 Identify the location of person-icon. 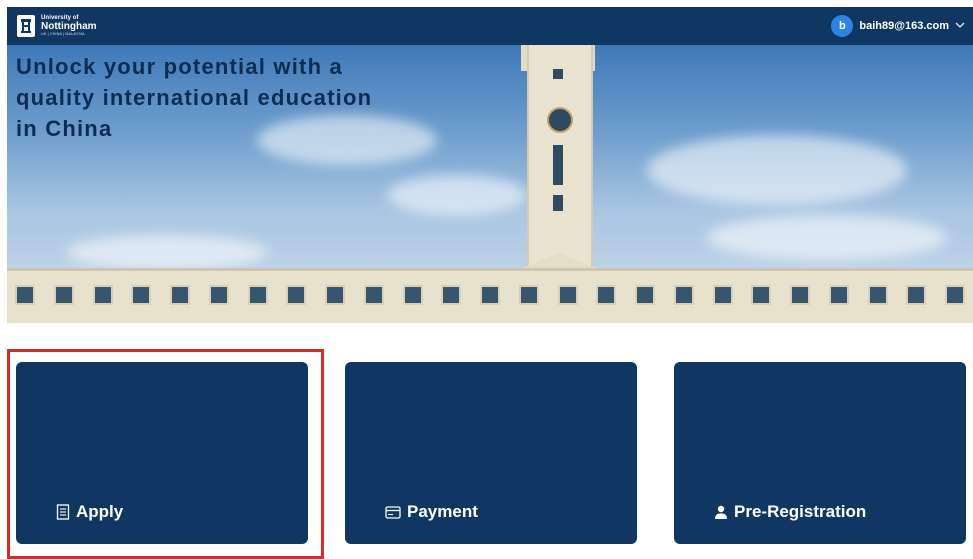
(721, 512).